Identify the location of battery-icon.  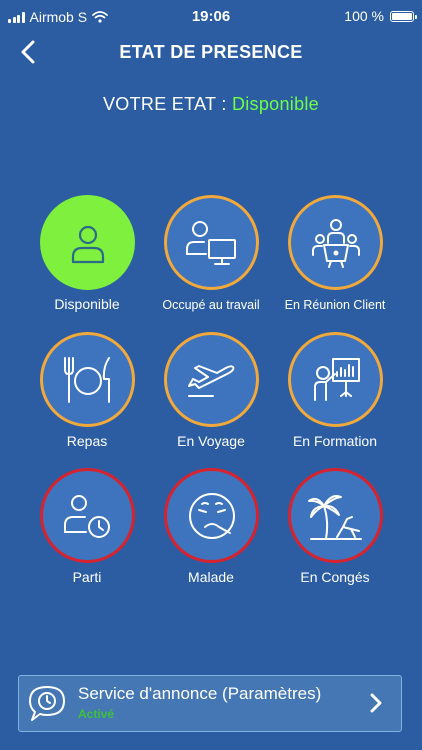
(403, 16).